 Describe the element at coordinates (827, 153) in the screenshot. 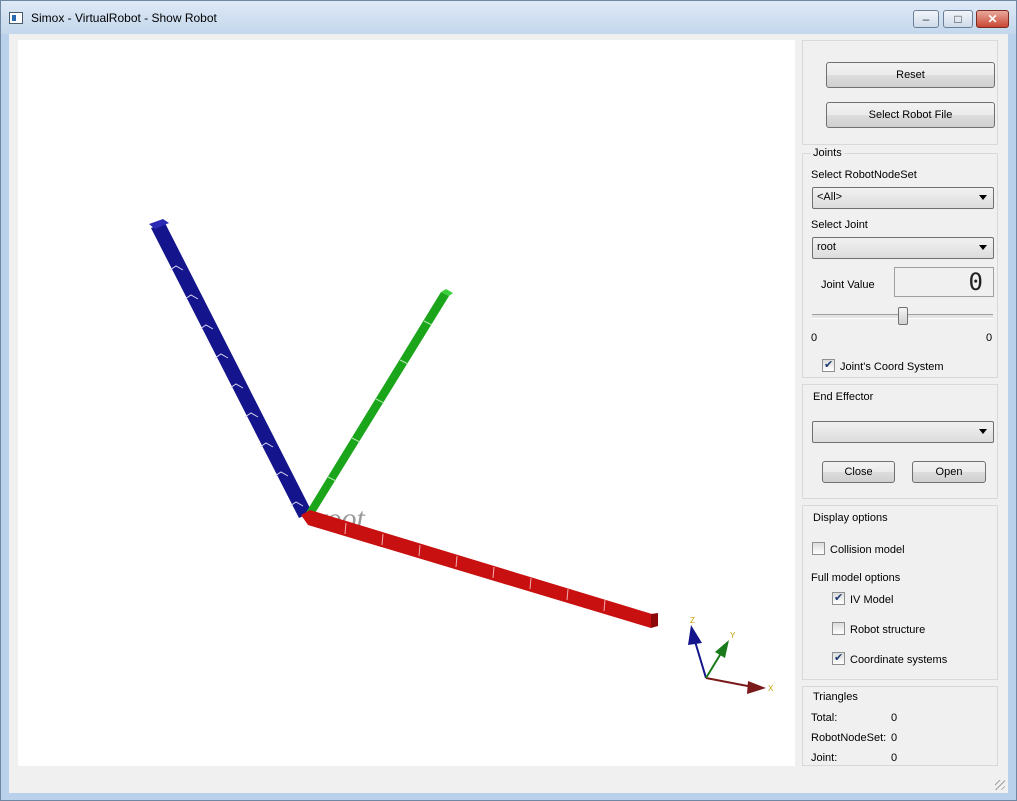

I see `joints-group-title: Joints` at that location.